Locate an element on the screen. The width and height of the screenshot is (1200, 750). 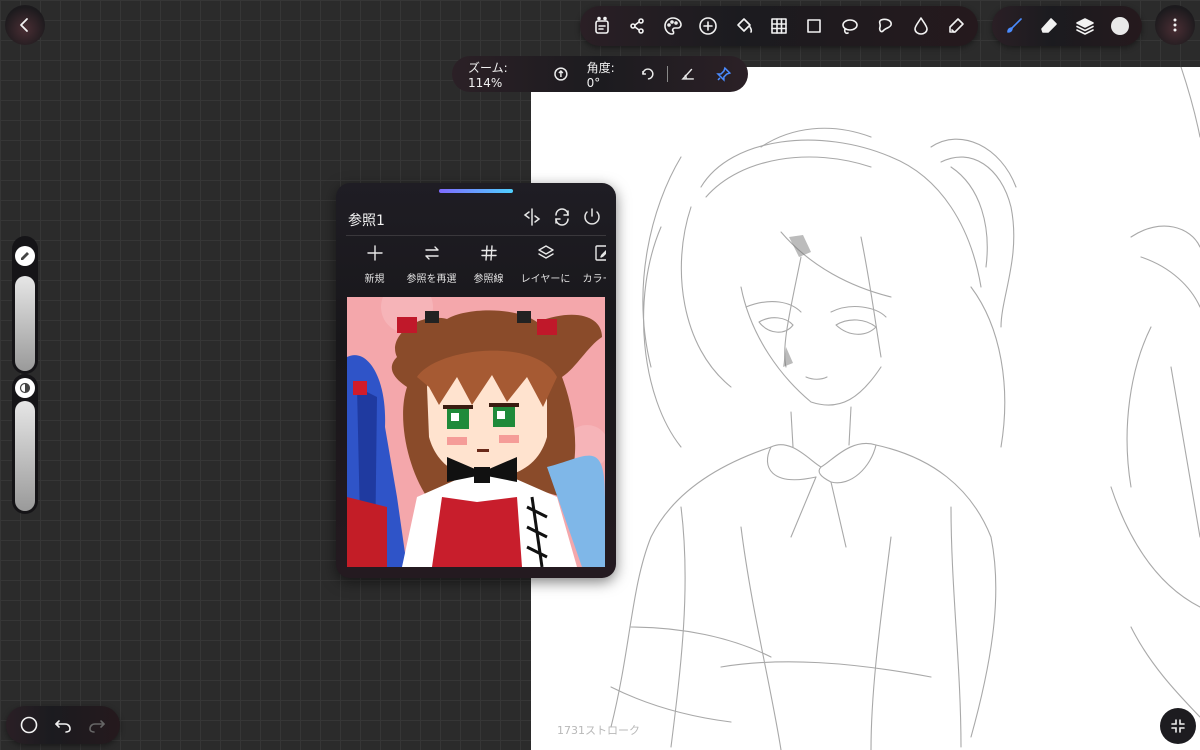
eraser-icon is located at coordinates (1050, 26).